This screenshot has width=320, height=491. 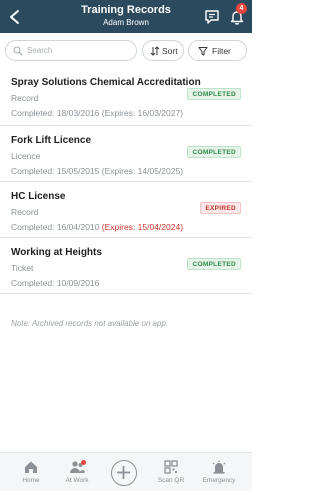 What do you see at coordinates (26, 156) in the screenshot?
I see `record-type: Licence` at bounding box center [26, 156].